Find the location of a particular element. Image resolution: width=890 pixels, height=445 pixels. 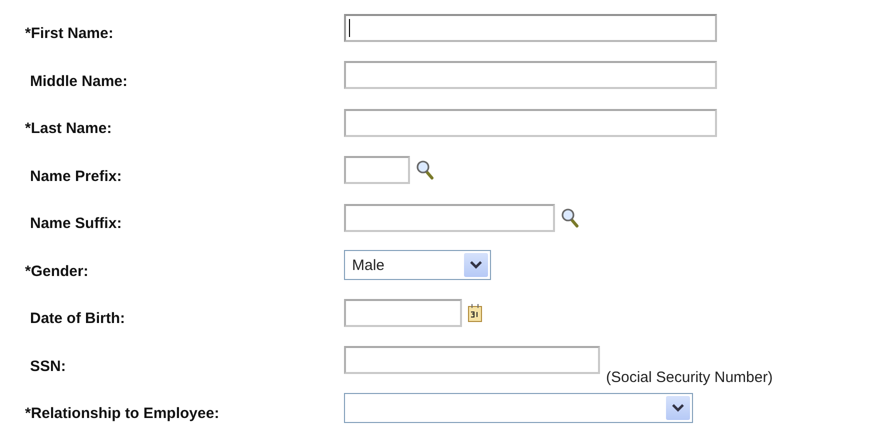

field-label: *Gender: is located at coordinates (57, 271).